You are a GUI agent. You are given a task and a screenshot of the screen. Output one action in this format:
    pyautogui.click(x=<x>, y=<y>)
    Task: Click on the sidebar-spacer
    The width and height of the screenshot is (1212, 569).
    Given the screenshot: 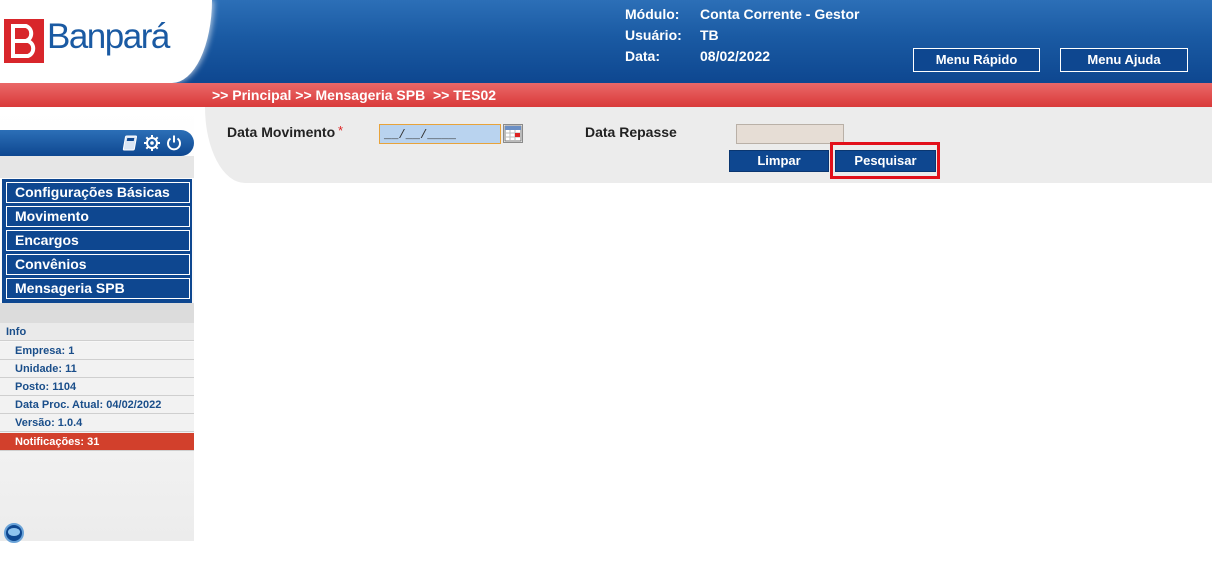 What is the action you would take?
    pyautogui.click(x=97, y=167)
    